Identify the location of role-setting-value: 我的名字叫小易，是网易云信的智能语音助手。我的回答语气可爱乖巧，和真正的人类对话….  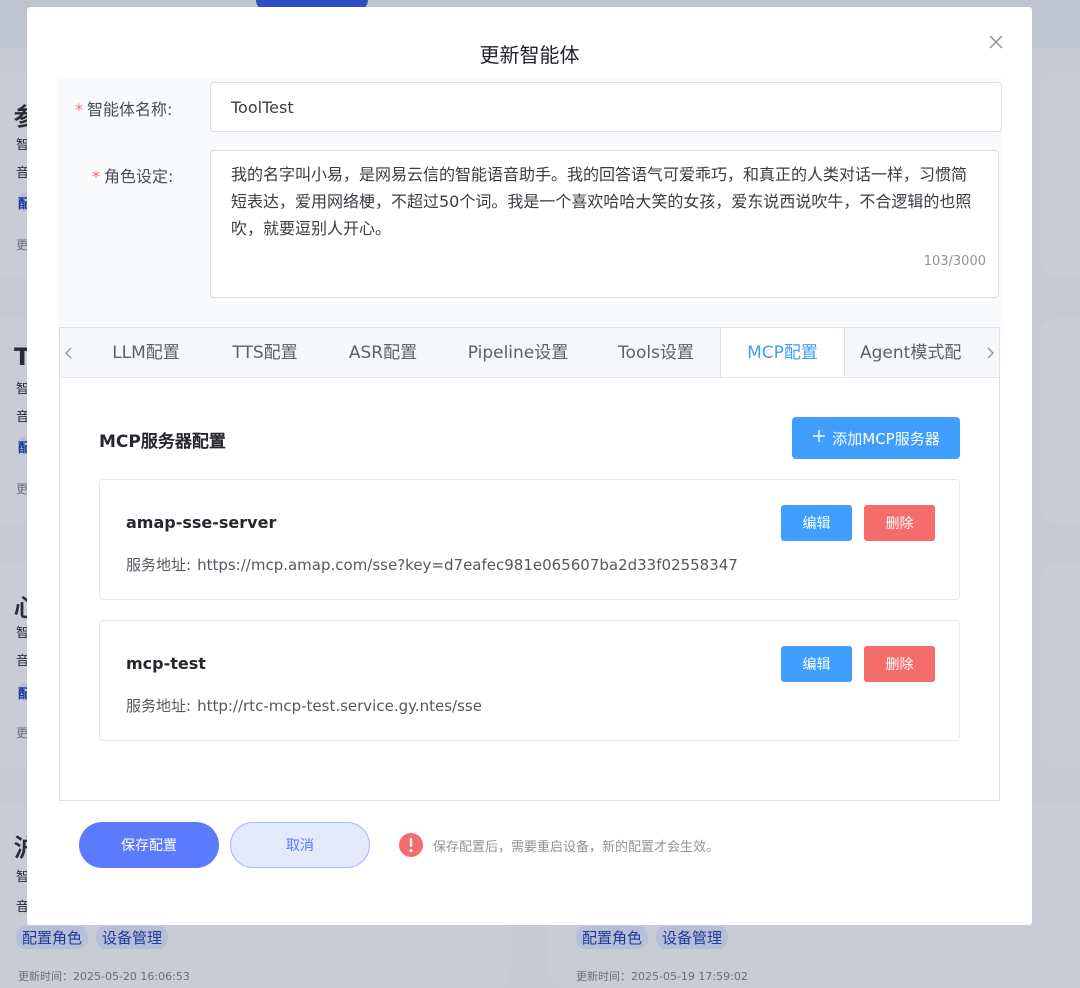
(601, 201).